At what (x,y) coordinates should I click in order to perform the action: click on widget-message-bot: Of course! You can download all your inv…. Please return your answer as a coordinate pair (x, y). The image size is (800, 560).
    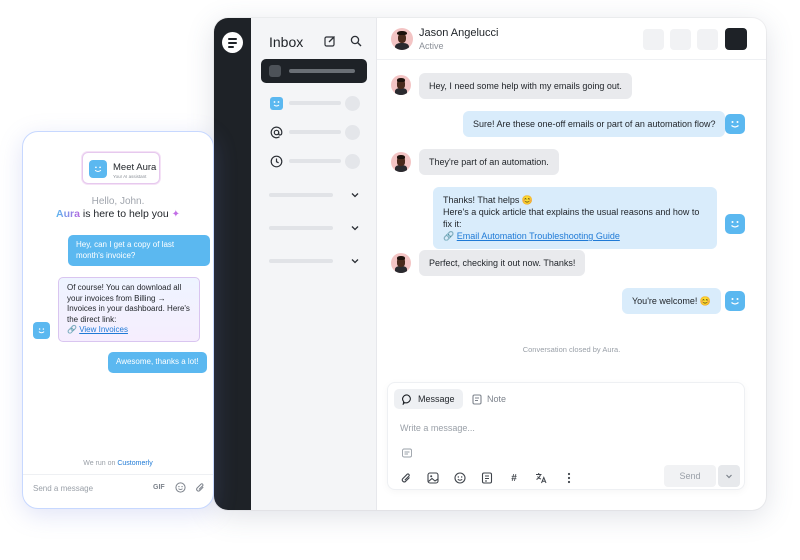
    Looking at the image, I should click on (129, 309).